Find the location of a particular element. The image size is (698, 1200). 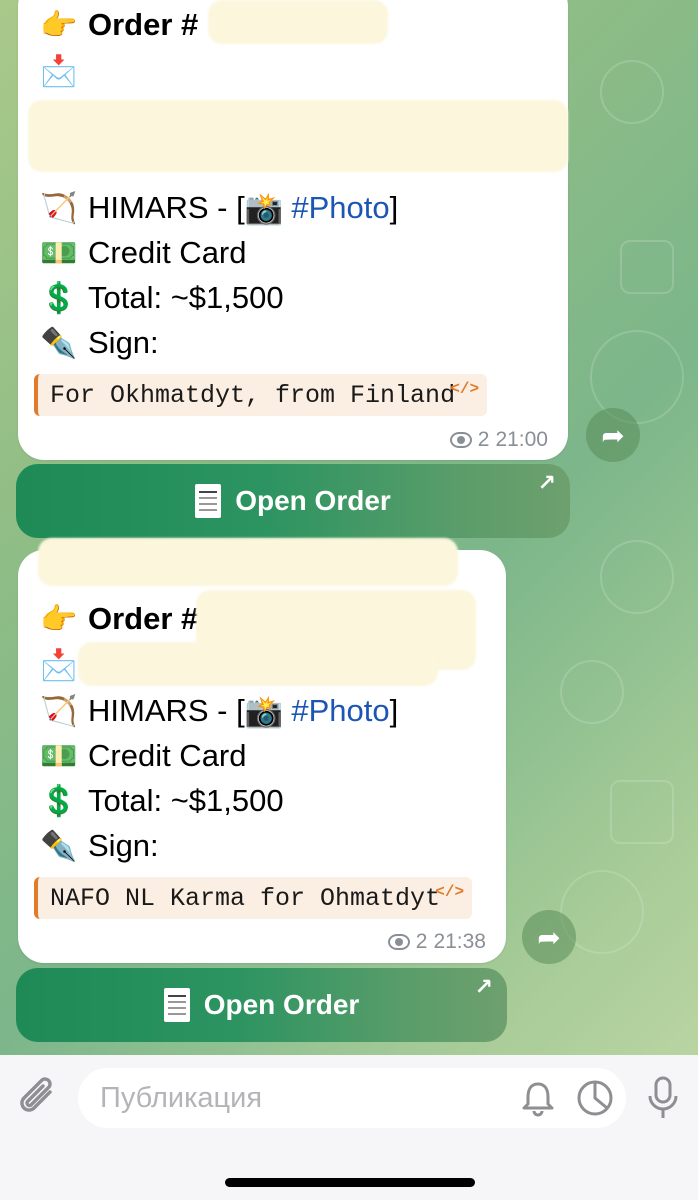

schedule-button is located at coordinates (595, 1100).